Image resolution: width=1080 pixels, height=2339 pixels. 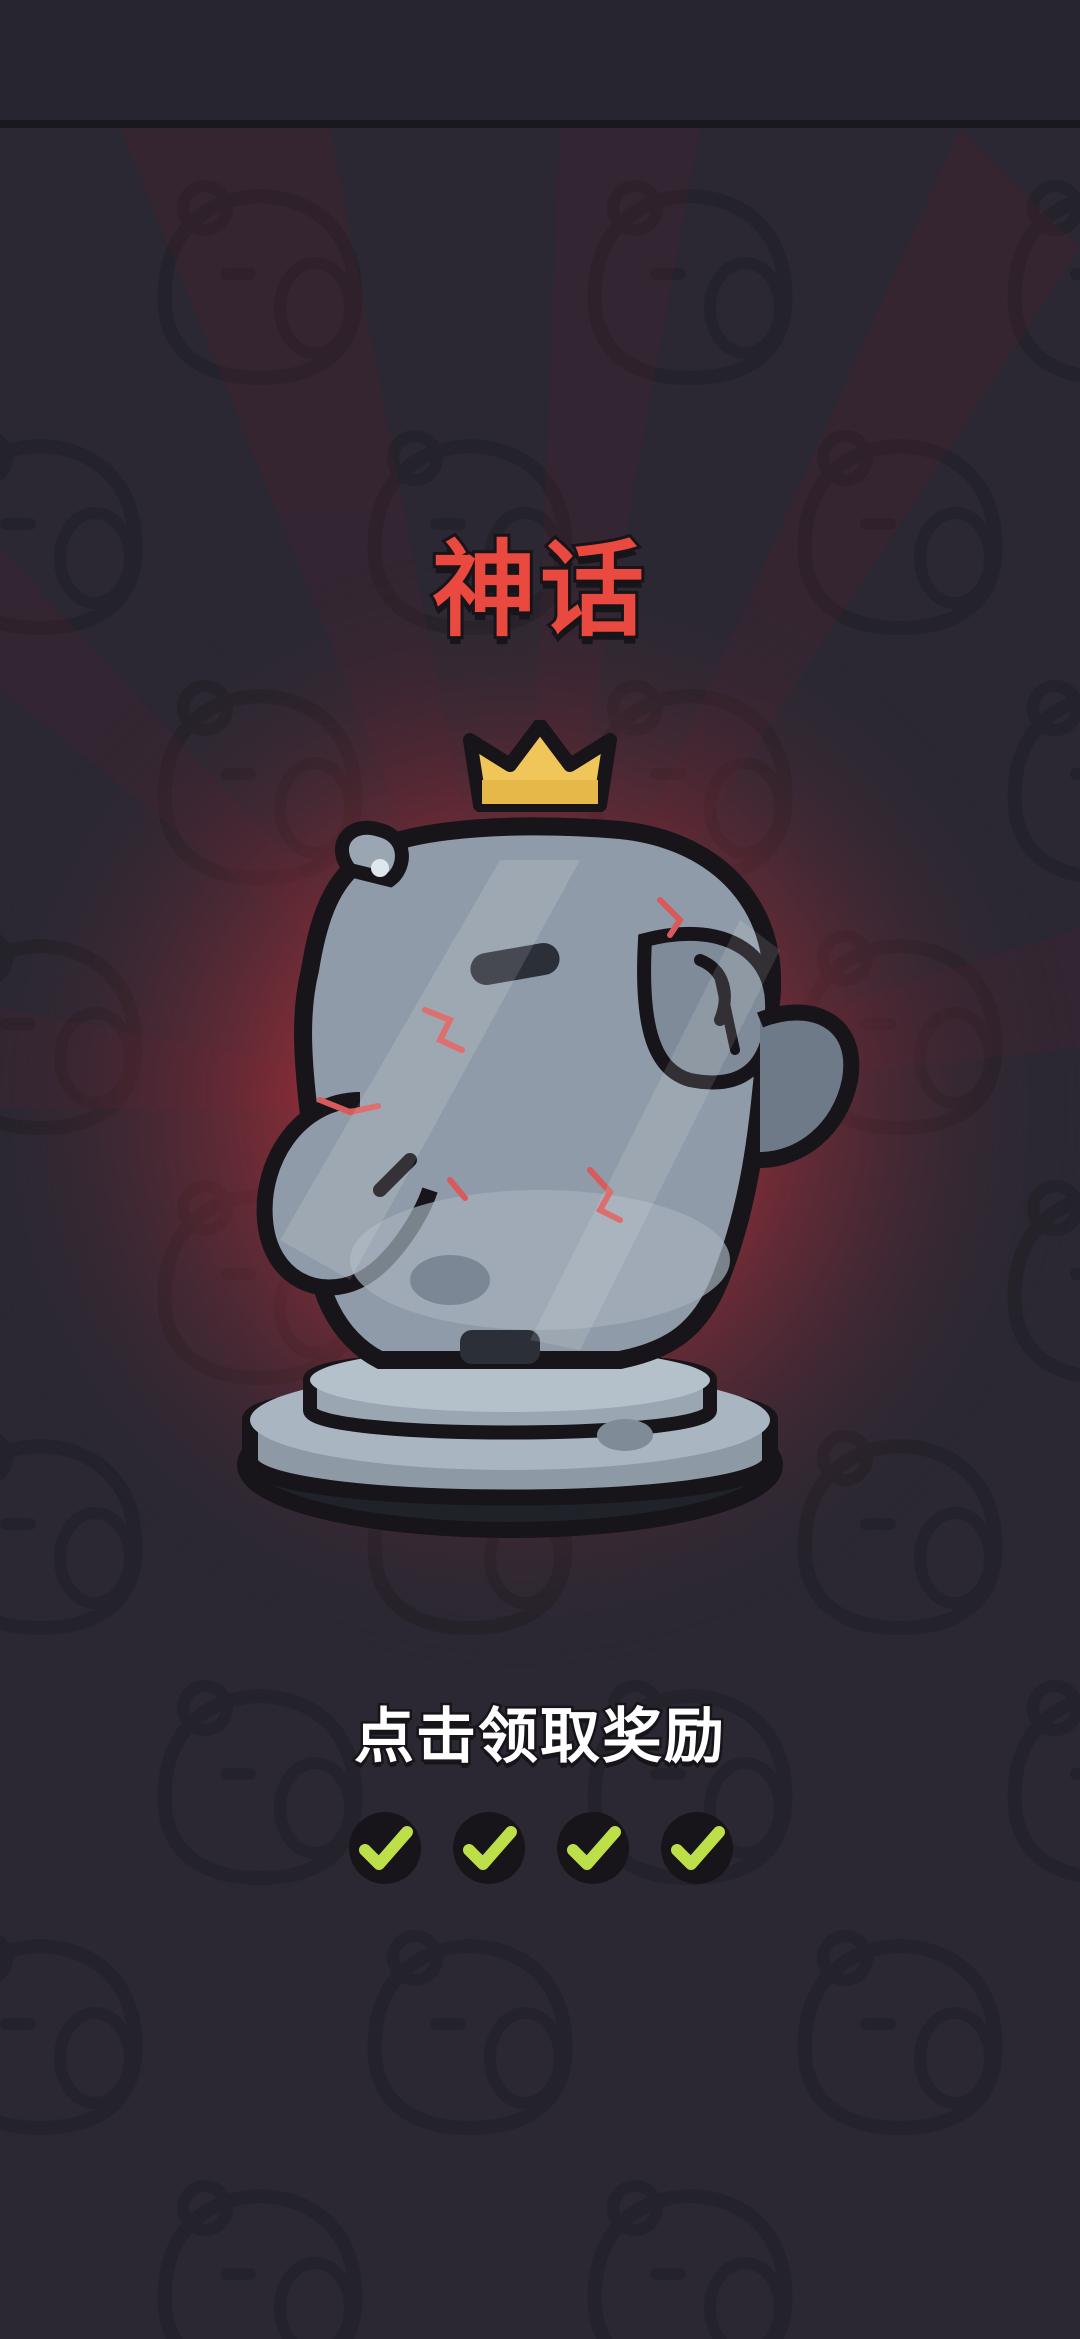 I want to click on capybara-body, so click(x=558, y=1093).